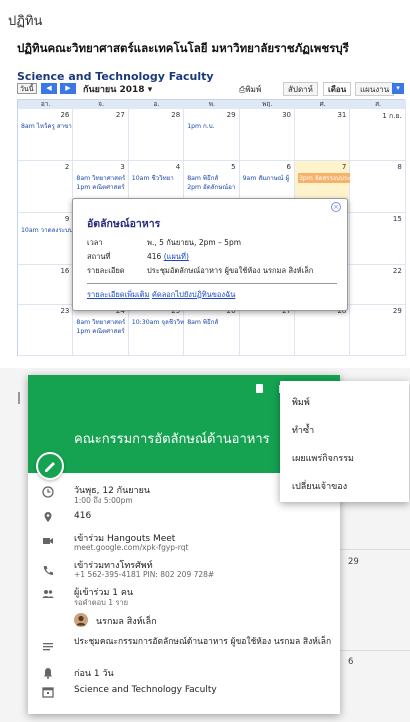  I want to click on more-details-link: รายละเอียดเพิ่มเติม, so click(118, 294).